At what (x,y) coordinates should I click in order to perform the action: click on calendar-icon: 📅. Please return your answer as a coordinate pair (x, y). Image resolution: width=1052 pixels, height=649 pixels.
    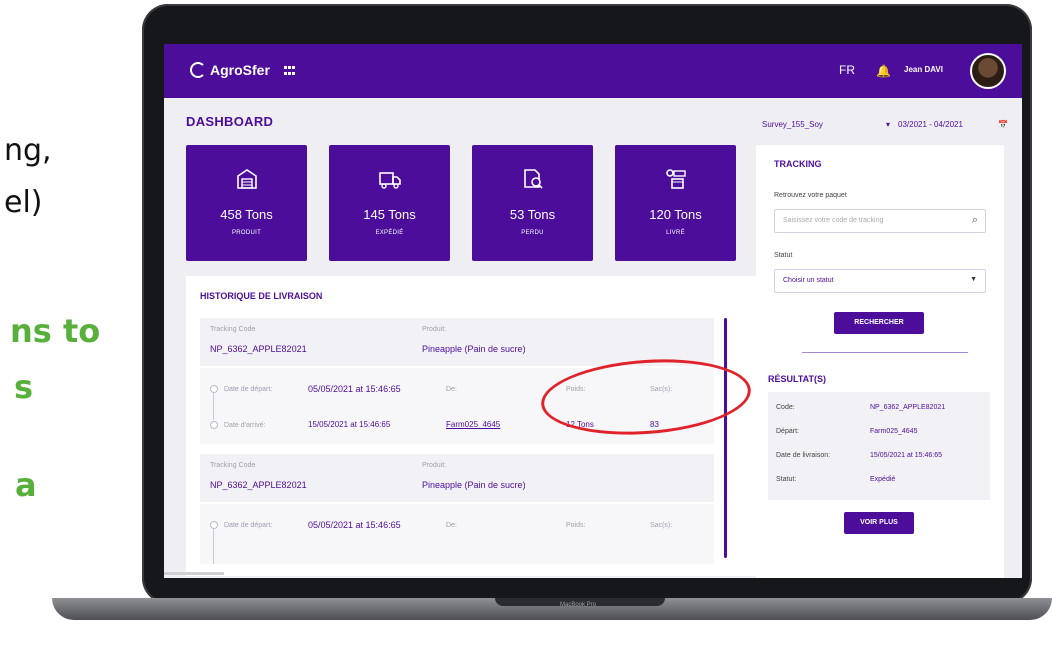
    Looking at the image, I should click on (1003, 124).